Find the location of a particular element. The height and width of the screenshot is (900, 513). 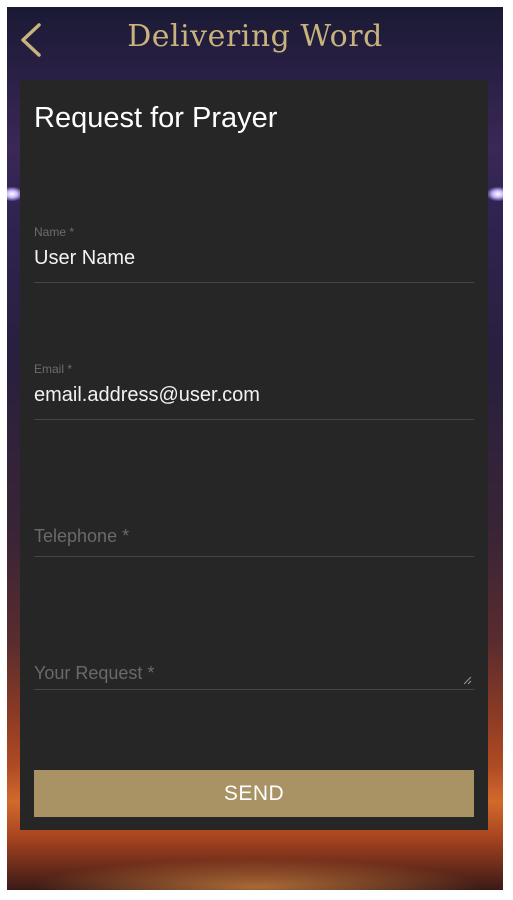

telephone-field-underline is located at coordinates (254, 556).